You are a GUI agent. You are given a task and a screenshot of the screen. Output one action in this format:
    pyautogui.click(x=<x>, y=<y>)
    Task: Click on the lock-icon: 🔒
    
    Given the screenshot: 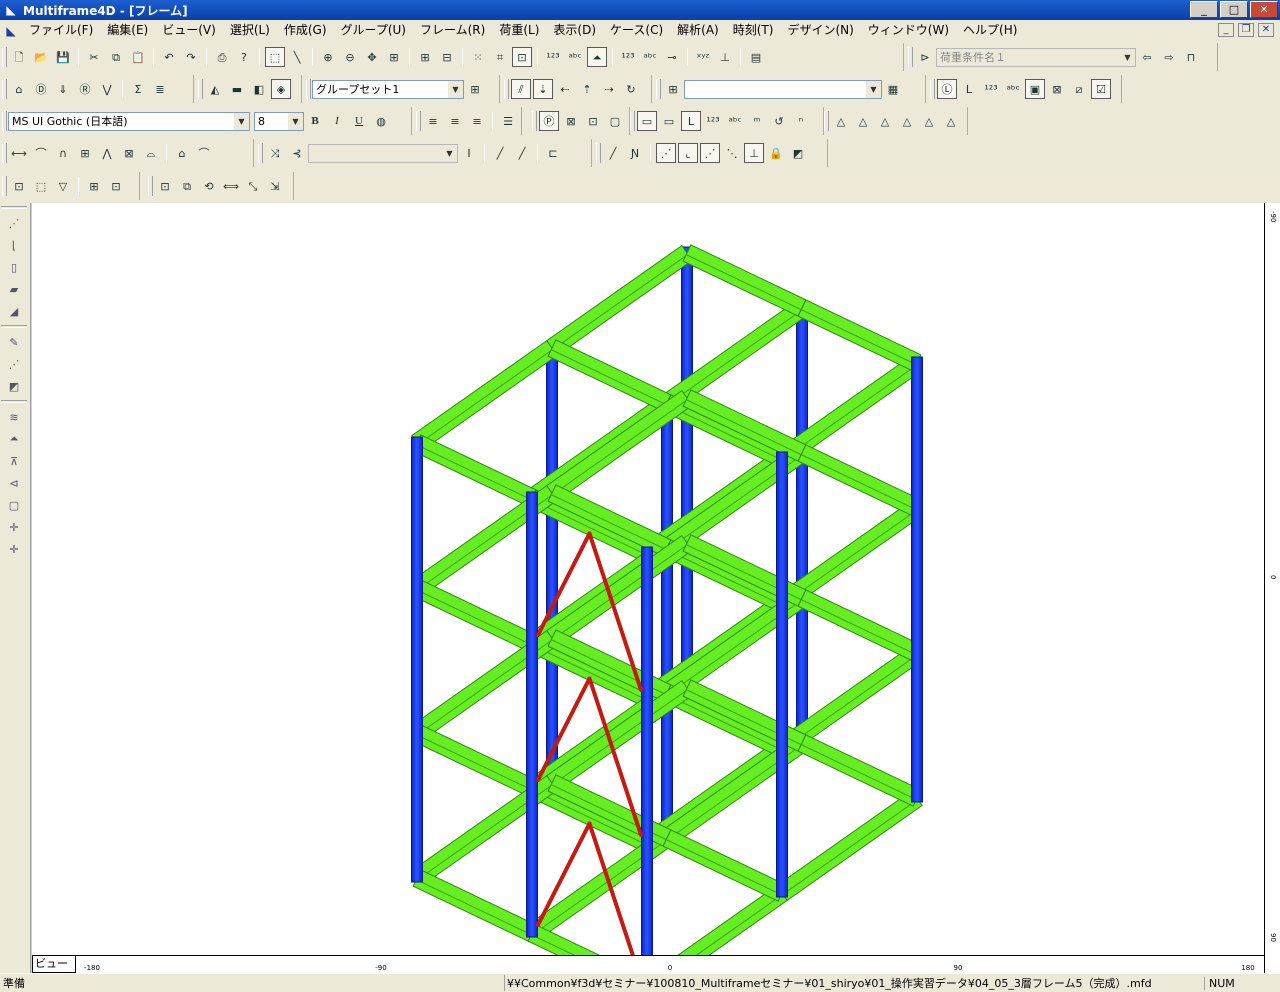 What is the action you would take?
    pyautogui.click(x=776, y=153)
    